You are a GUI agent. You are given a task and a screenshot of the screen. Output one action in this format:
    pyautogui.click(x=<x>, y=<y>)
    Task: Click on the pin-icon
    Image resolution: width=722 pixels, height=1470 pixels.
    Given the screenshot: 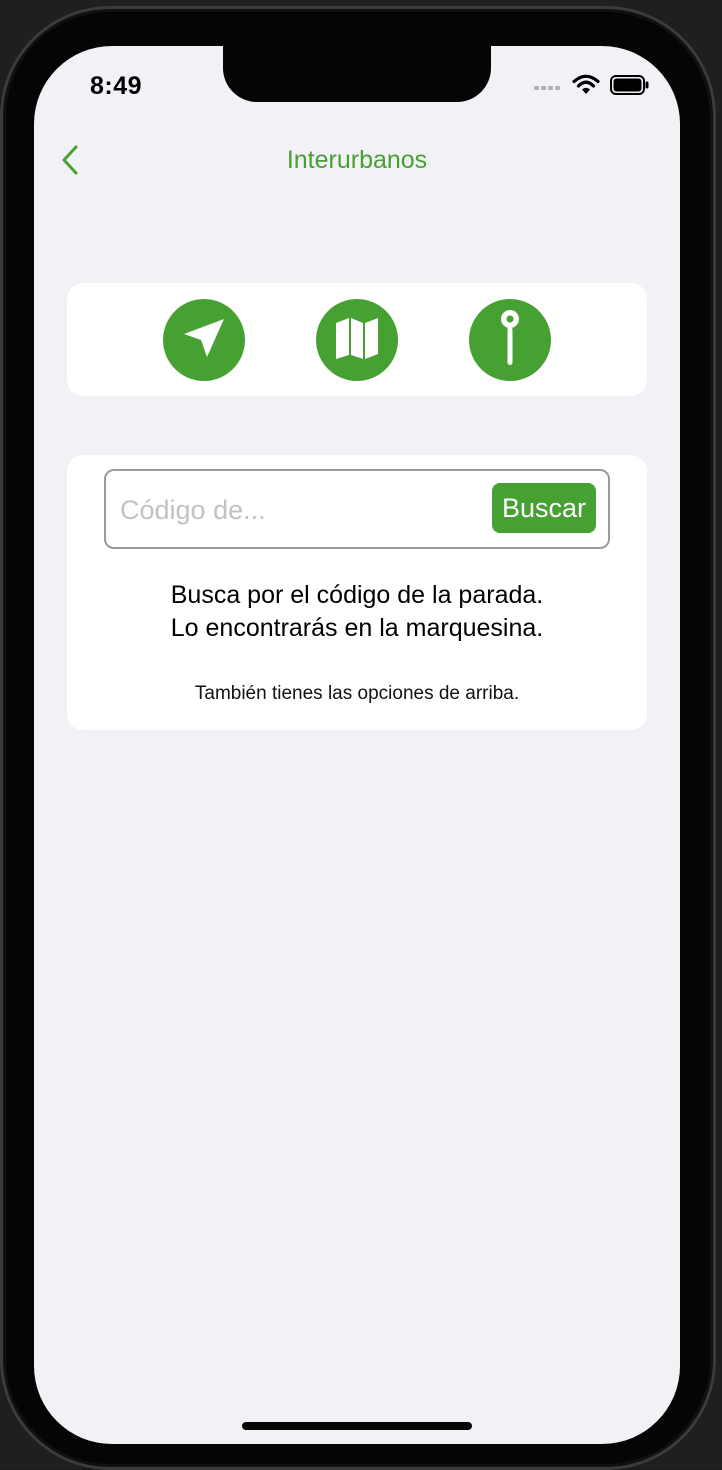 What is the action you would take?
    pyautogui.click(x=510, y=340)
    